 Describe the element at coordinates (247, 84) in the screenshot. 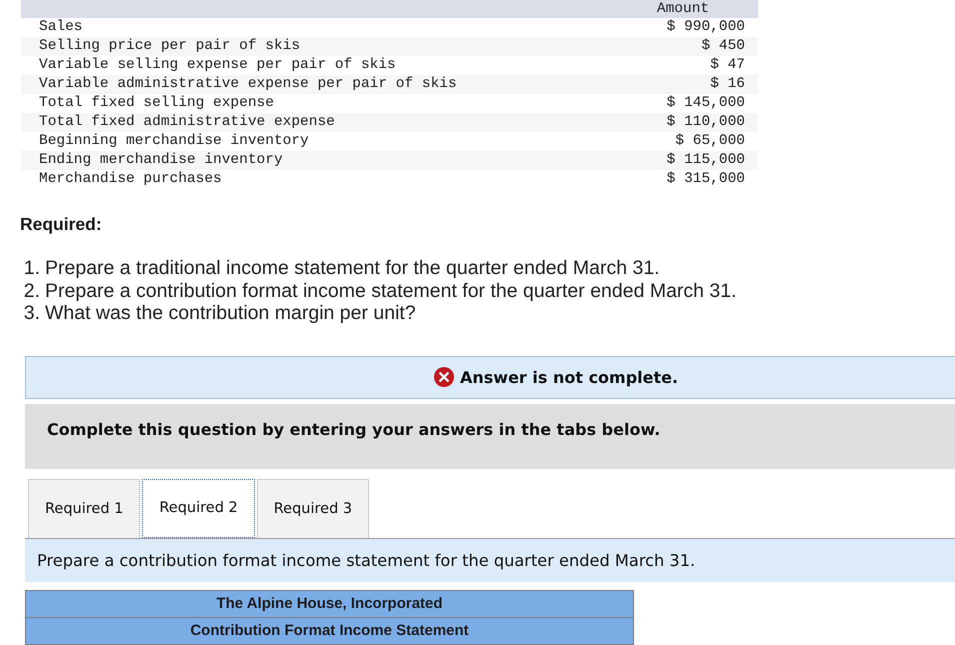

I see `row-label: Variable administrative expense per pair of skis` at that location.